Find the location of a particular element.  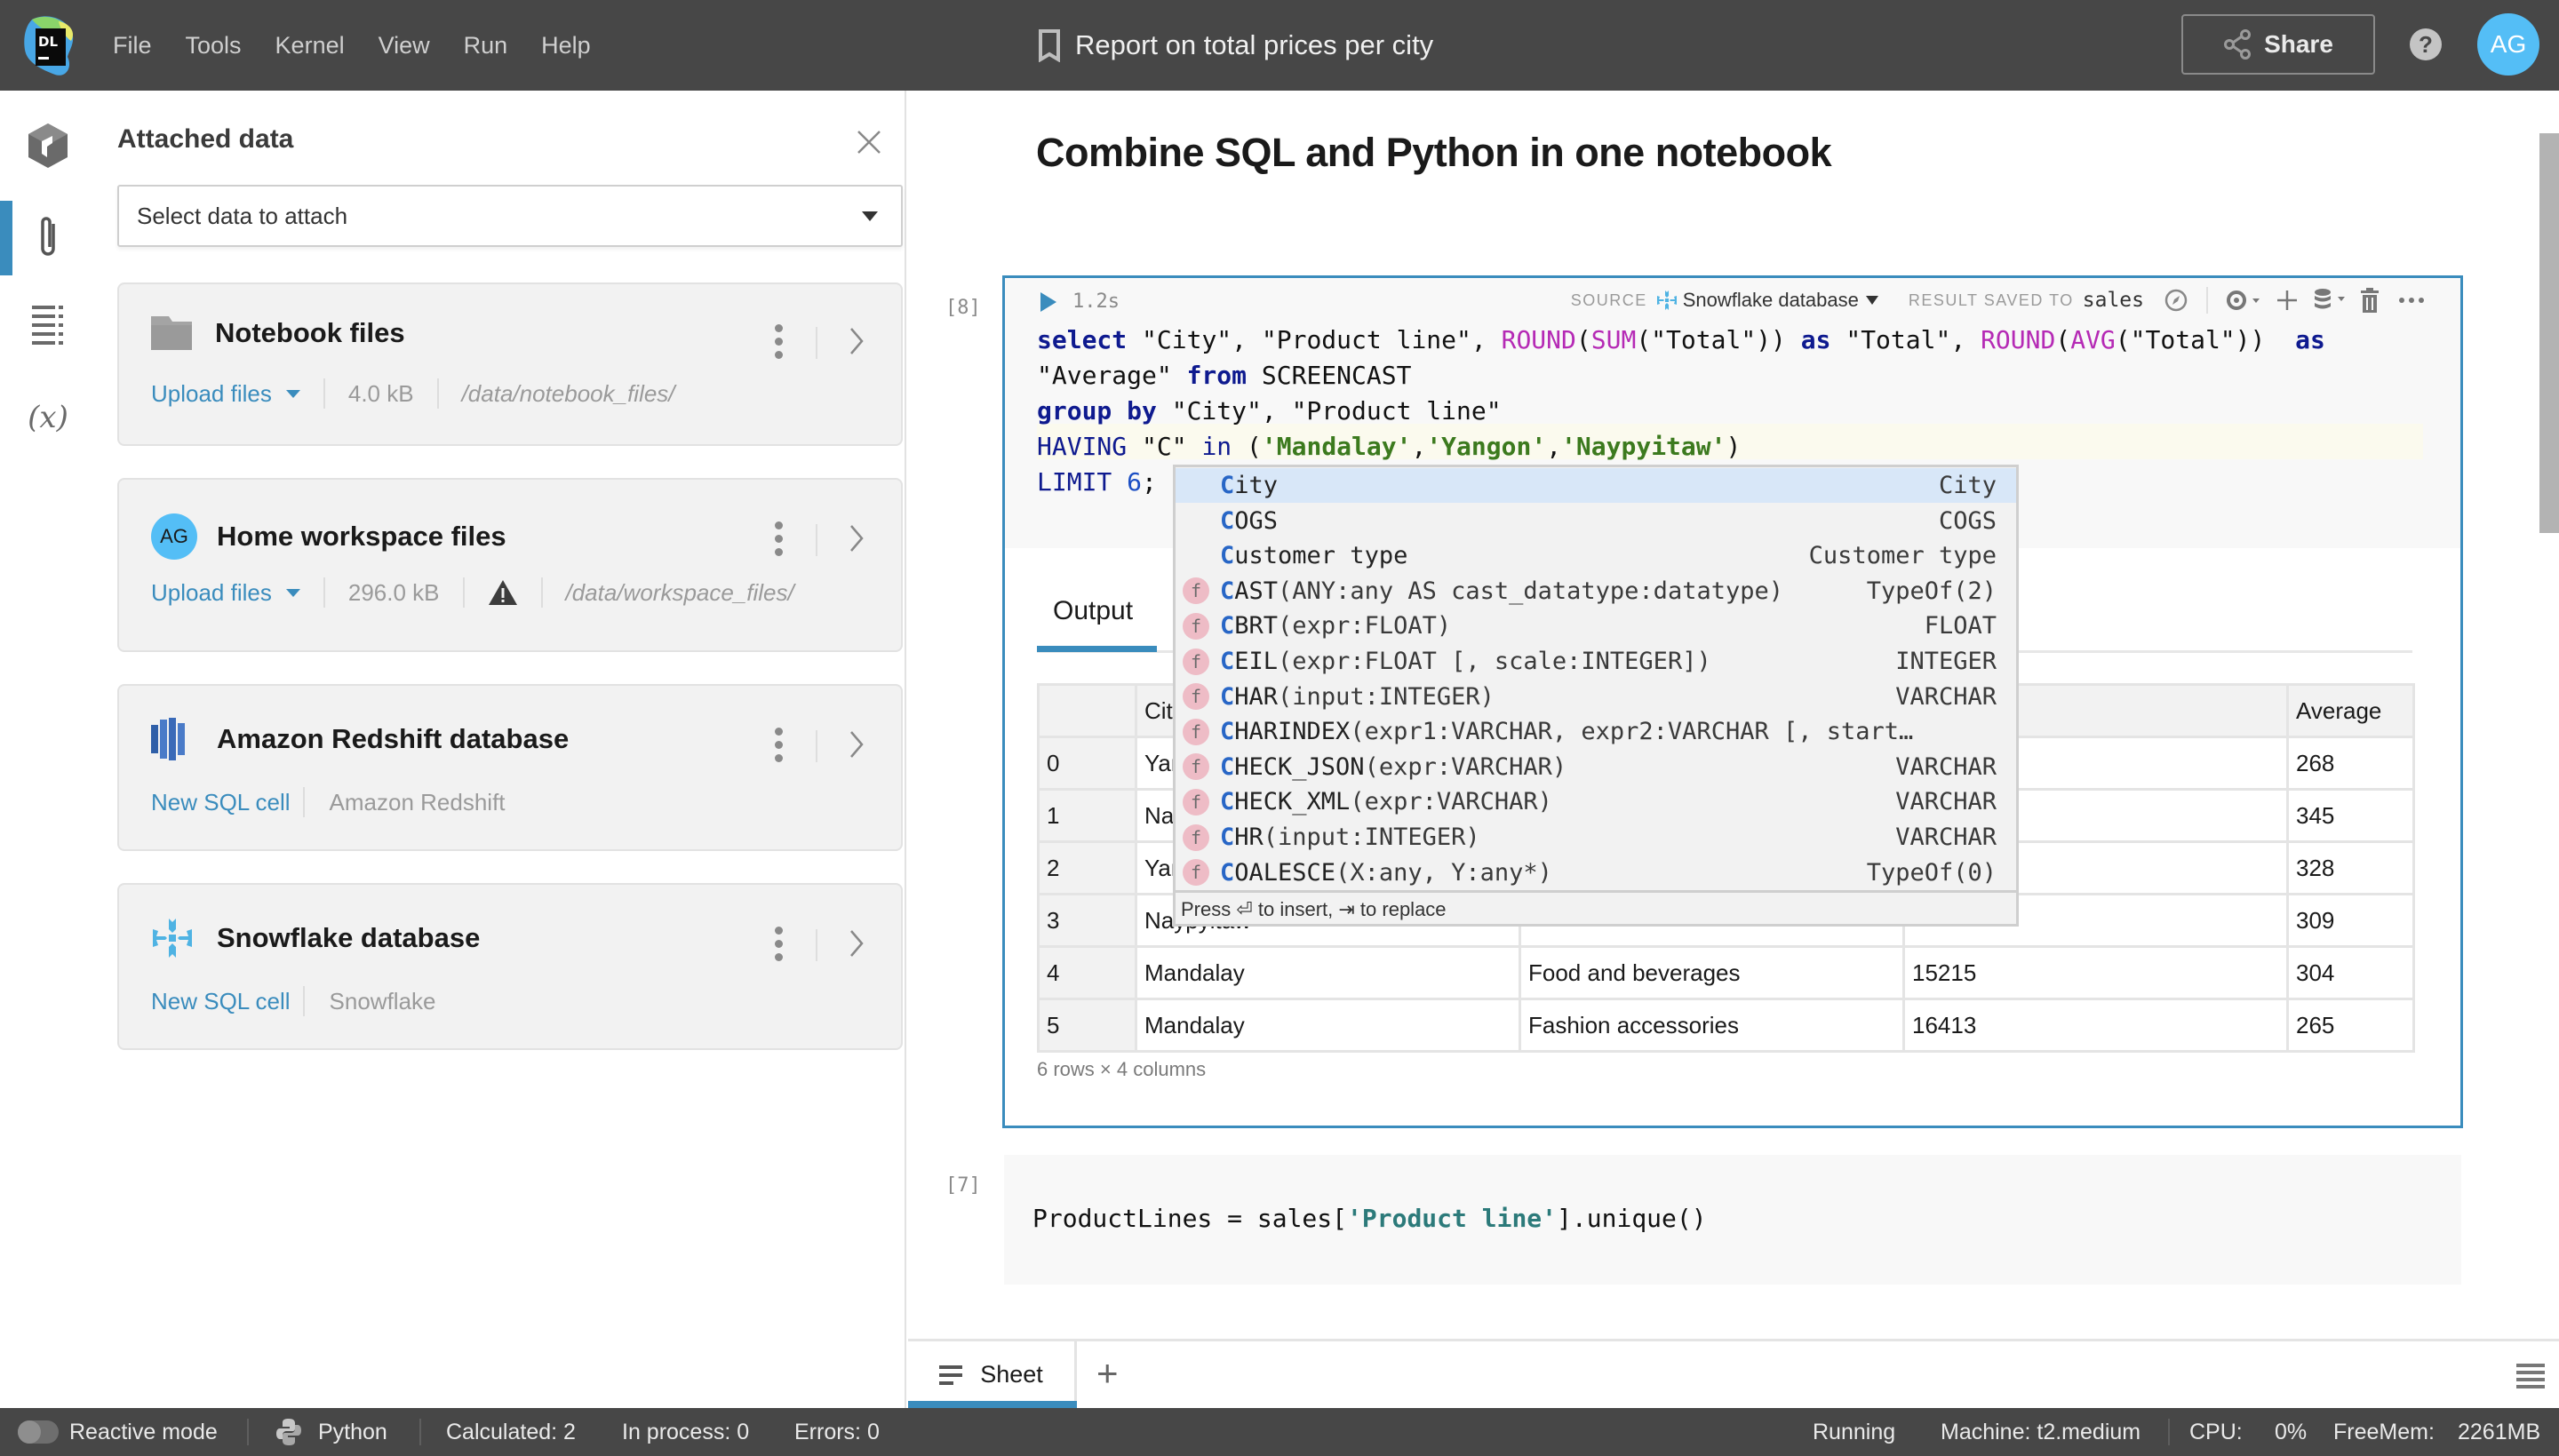

table-cell: 309 is located at coordinates (2350, 920).